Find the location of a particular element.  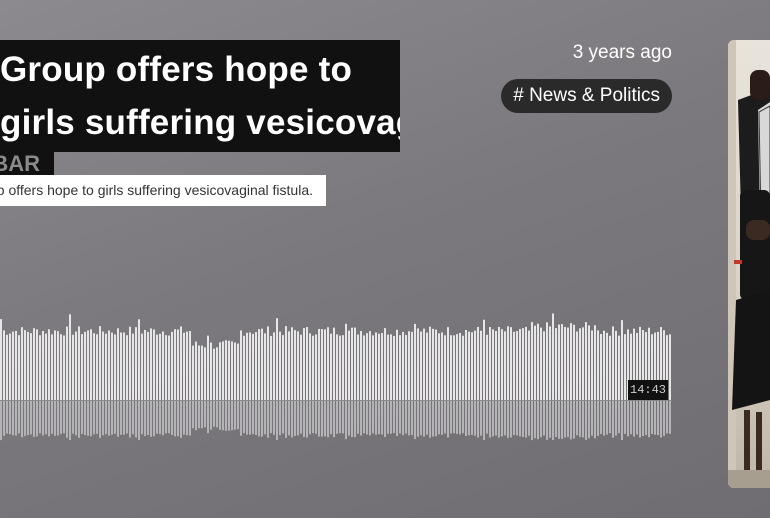

track-artwork-image is located at coordinates (749, 264).